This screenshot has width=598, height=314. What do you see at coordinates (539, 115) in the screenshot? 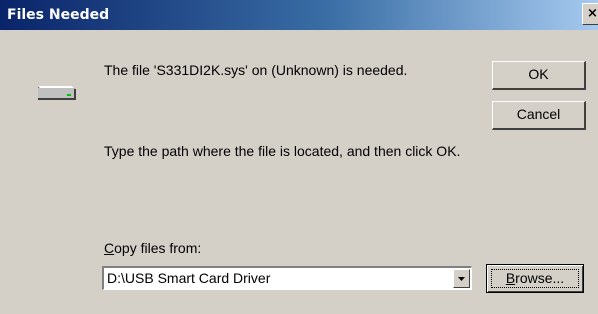
I see `cancel-button: Cancel` at bounding box center [539, 115].